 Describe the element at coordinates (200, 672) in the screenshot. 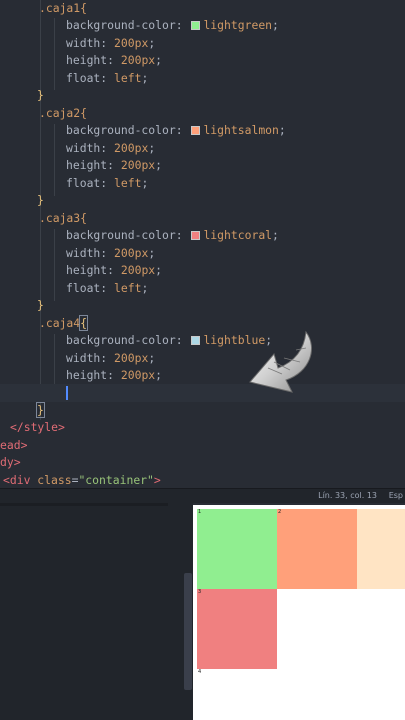

I see `box-label: 4` at that location.